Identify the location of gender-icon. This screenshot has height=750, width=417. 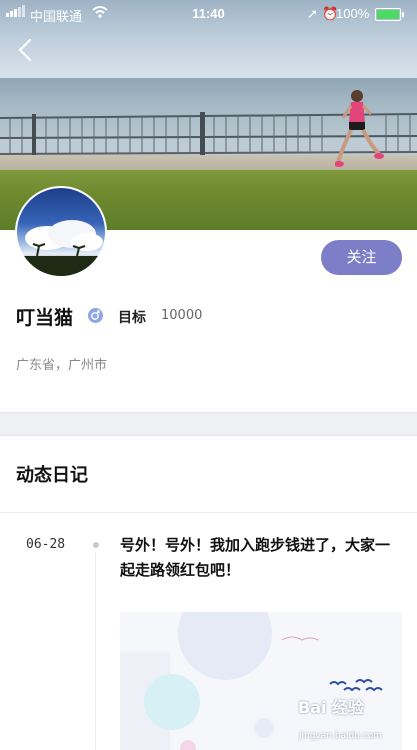
(95, 315).